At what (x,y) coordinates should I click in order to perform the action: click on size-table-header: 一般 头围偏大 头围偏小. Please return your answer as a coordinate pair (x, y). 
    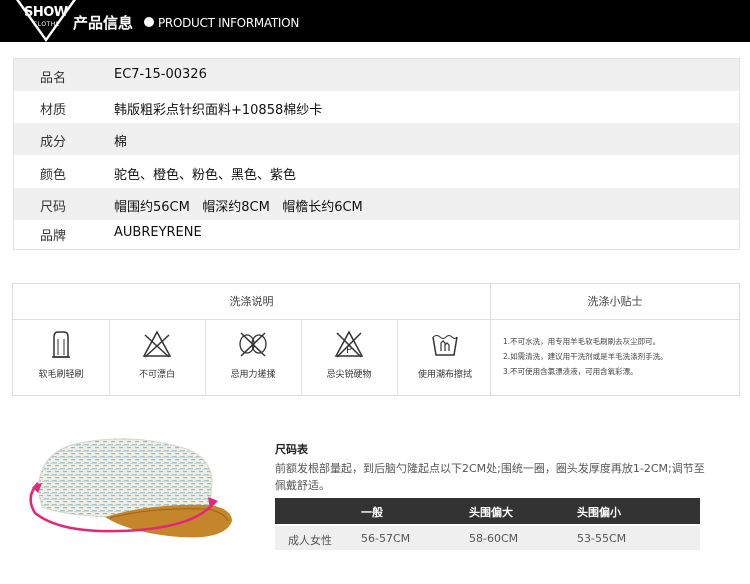
    Looking at the image, I should click on (487, 511).